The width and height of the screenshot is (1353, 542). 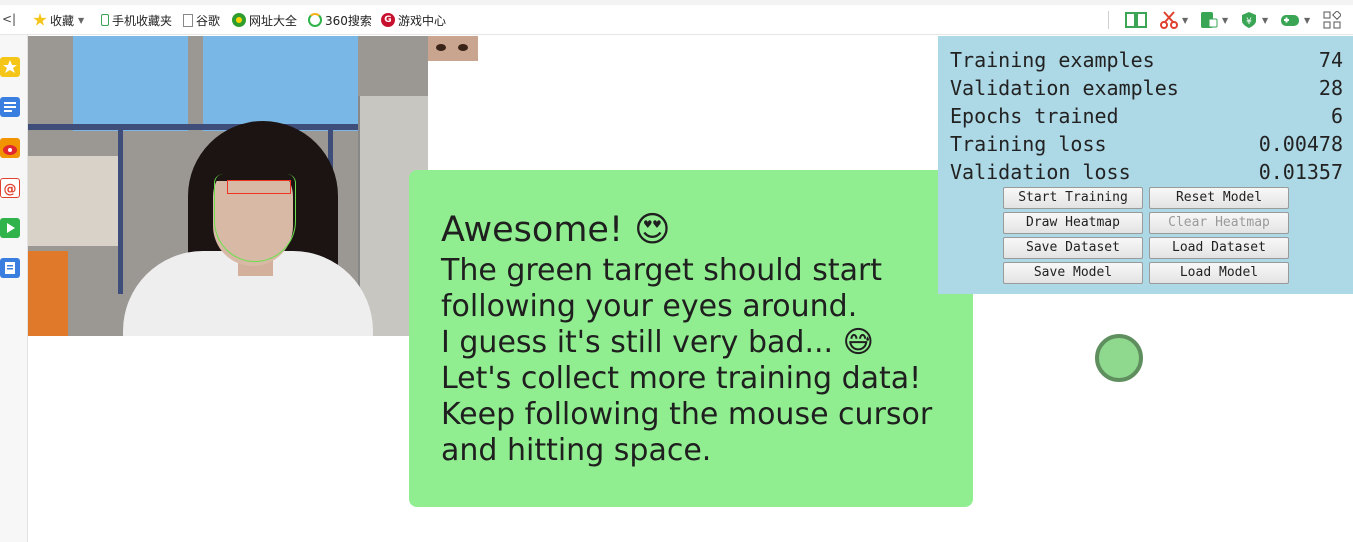 I want to click on favorites-star-icon, so click(x=10, y=67).